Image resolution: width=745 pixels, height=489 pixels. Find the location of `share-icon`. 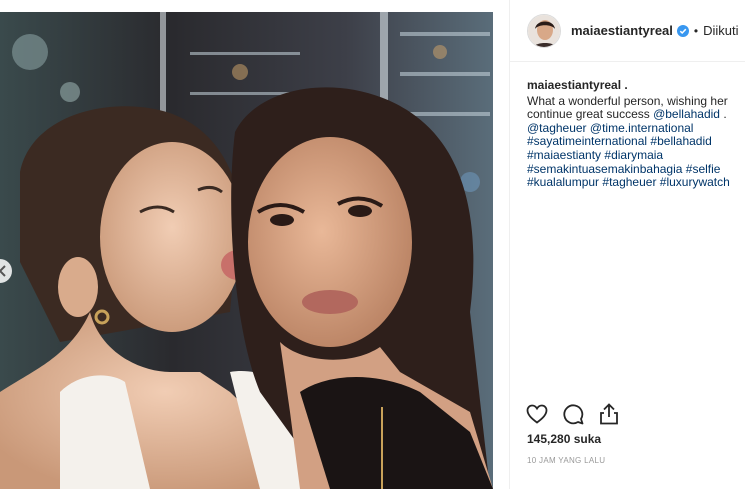

share-icon is located at coordinates (609, 414).